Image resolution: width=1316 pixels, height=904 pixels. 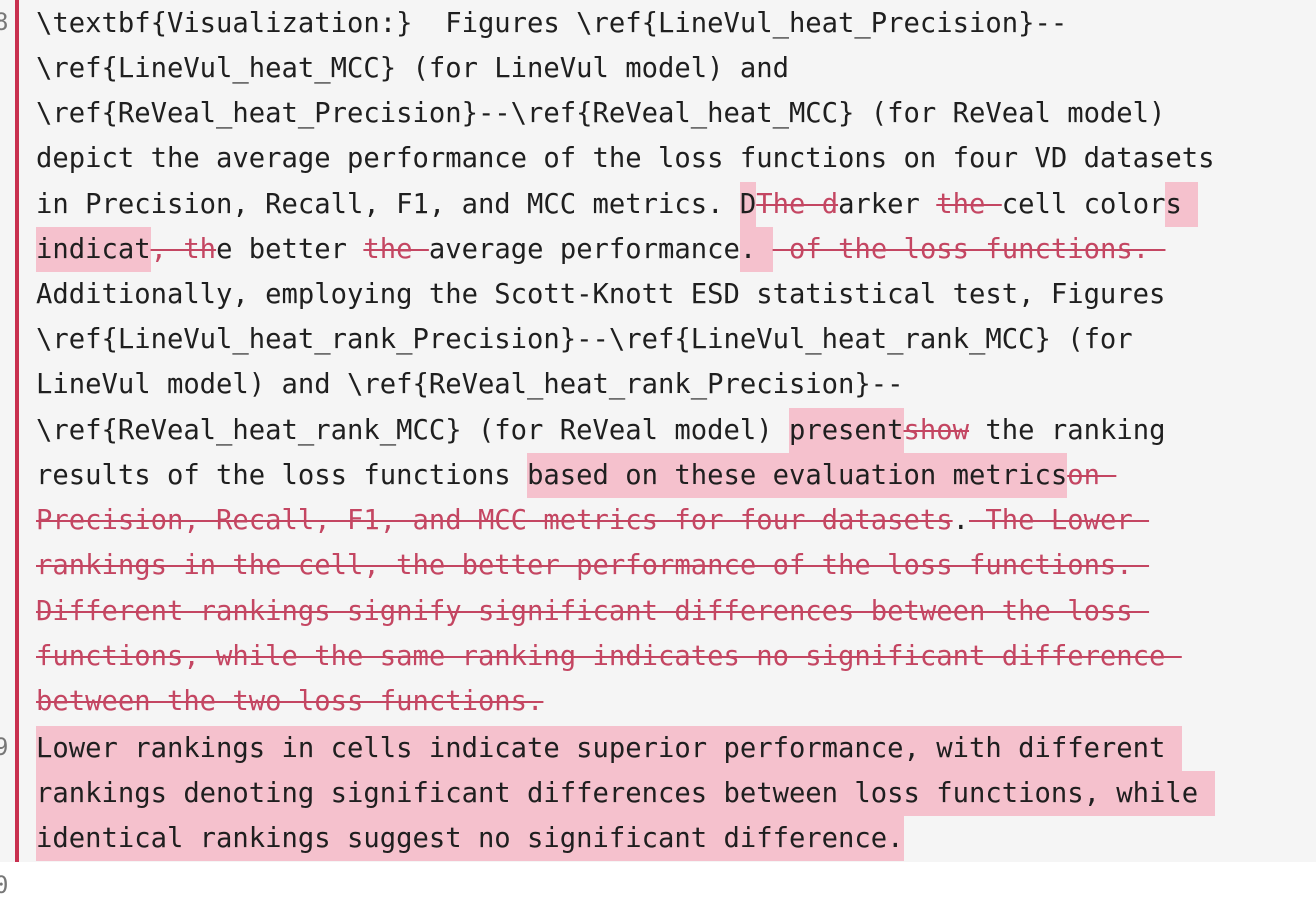 What do you see at coordinates (282, 475) in the screenshot?
I see `text-run: results of the loss functions` at bounding box center [282, 475].